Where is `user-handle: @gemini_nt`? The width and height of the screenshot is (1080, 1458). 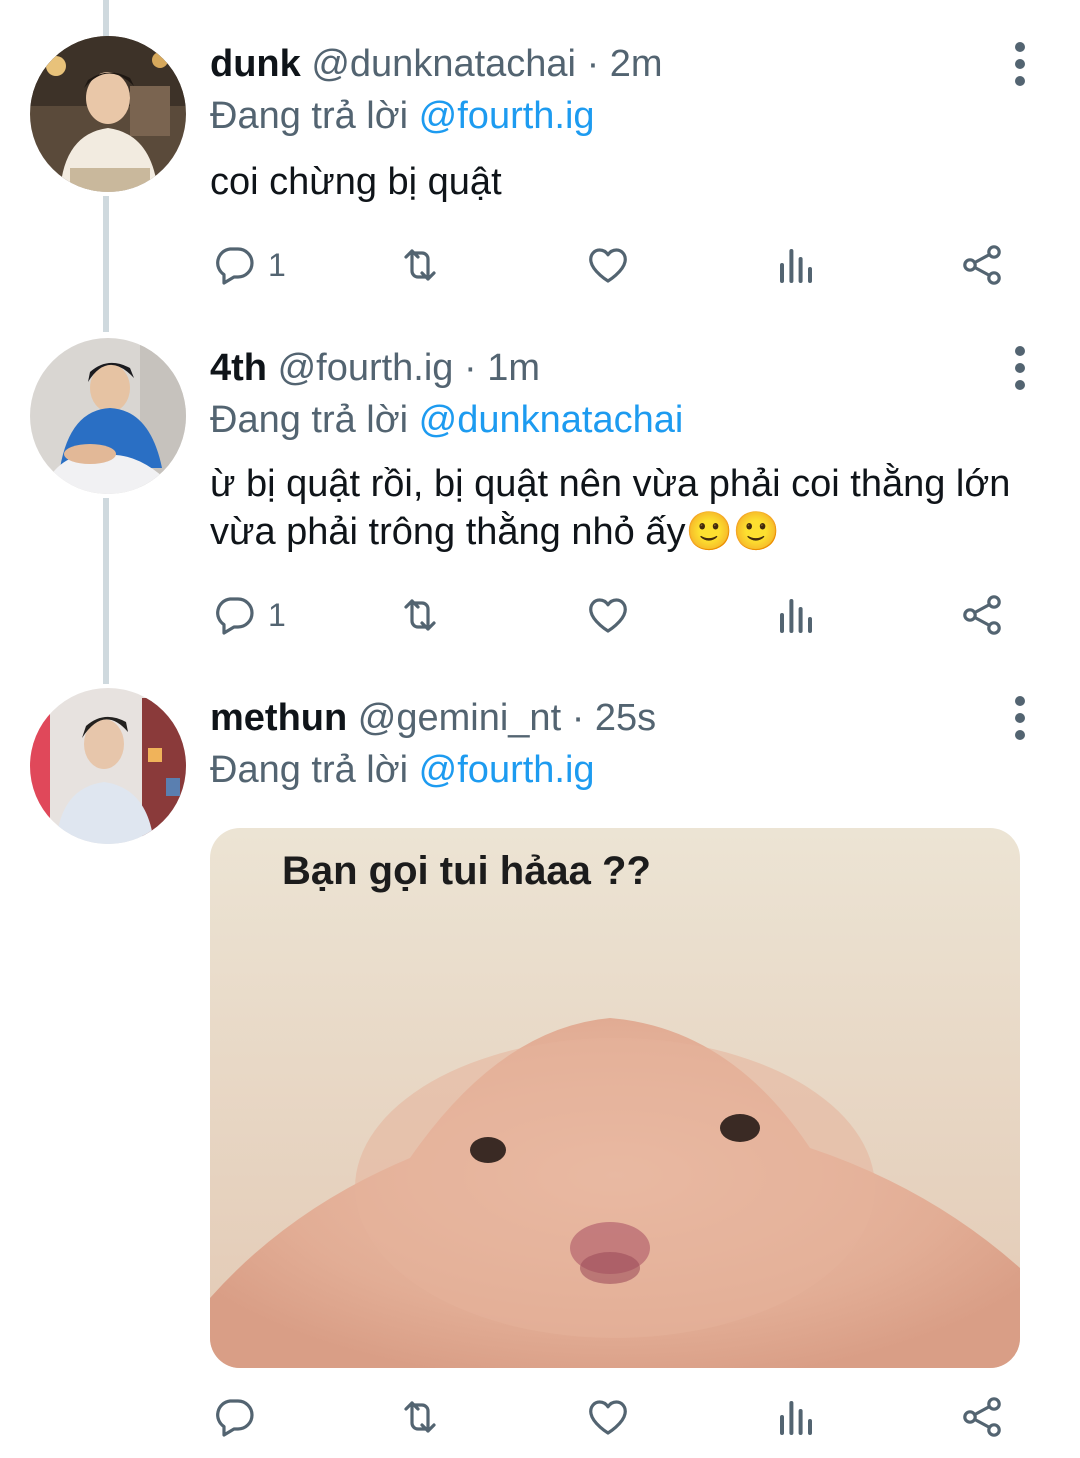
user-handle: @gemini_nt is located at coordinates (459, 718).